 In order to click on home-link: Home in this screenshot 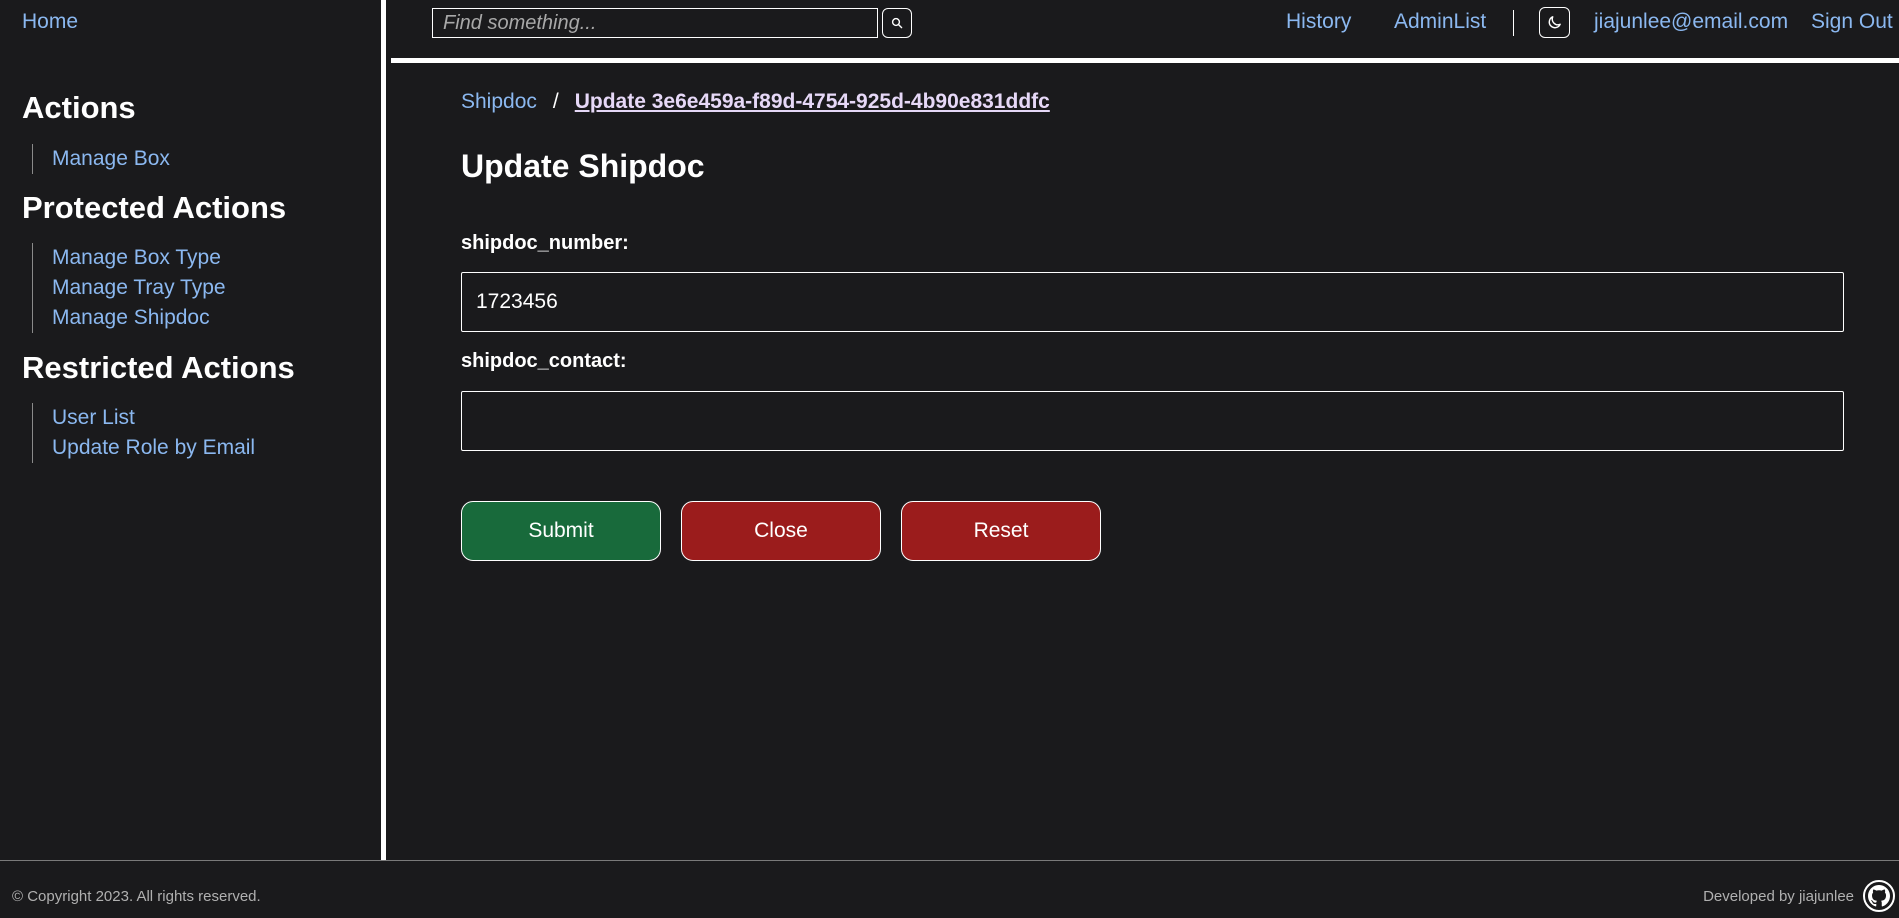, I will do `click(50, 22)`.